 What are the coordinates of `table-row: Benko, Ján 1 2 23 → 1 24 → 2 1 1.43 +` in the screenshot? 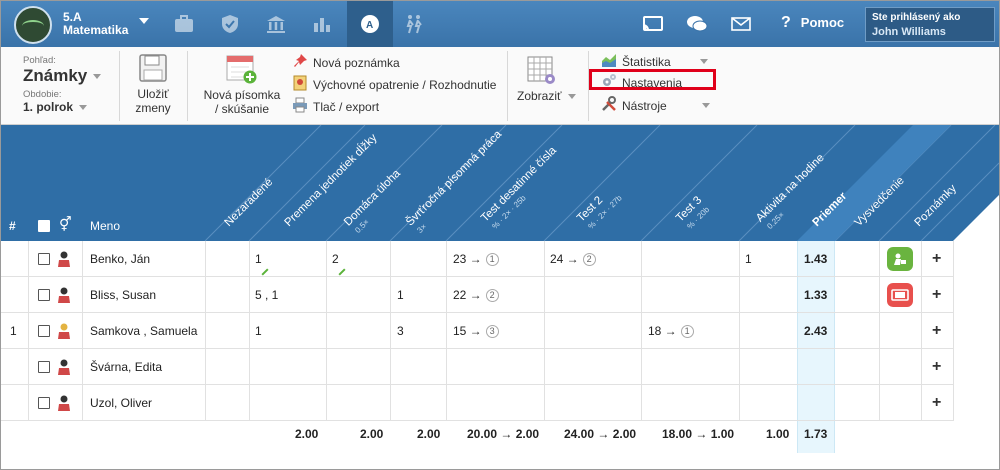 It's located at (477, 259).